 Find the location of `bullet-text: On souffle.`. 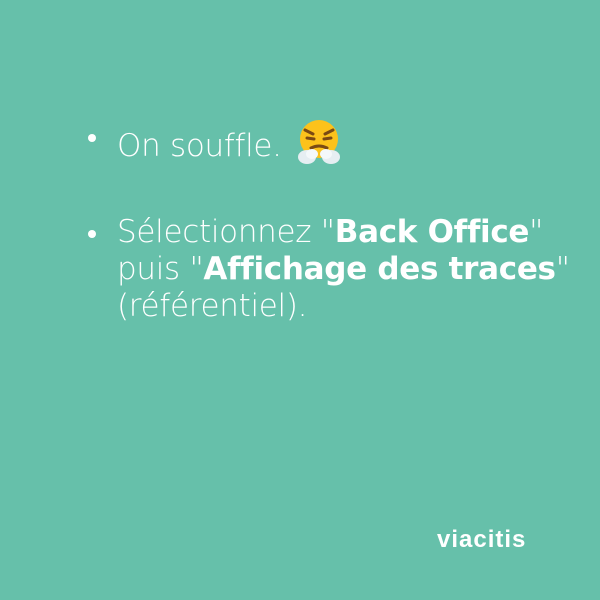

bullet-text: On souffle. is located at coordinates (199, 146).